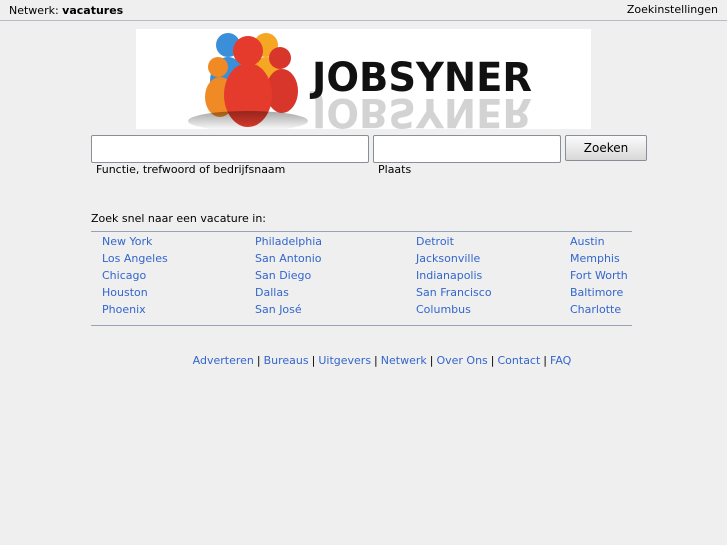 Image resolution: width=727 pixels, height=545 pixels. I want to click on city-link: Detroit, so click(435, 241).